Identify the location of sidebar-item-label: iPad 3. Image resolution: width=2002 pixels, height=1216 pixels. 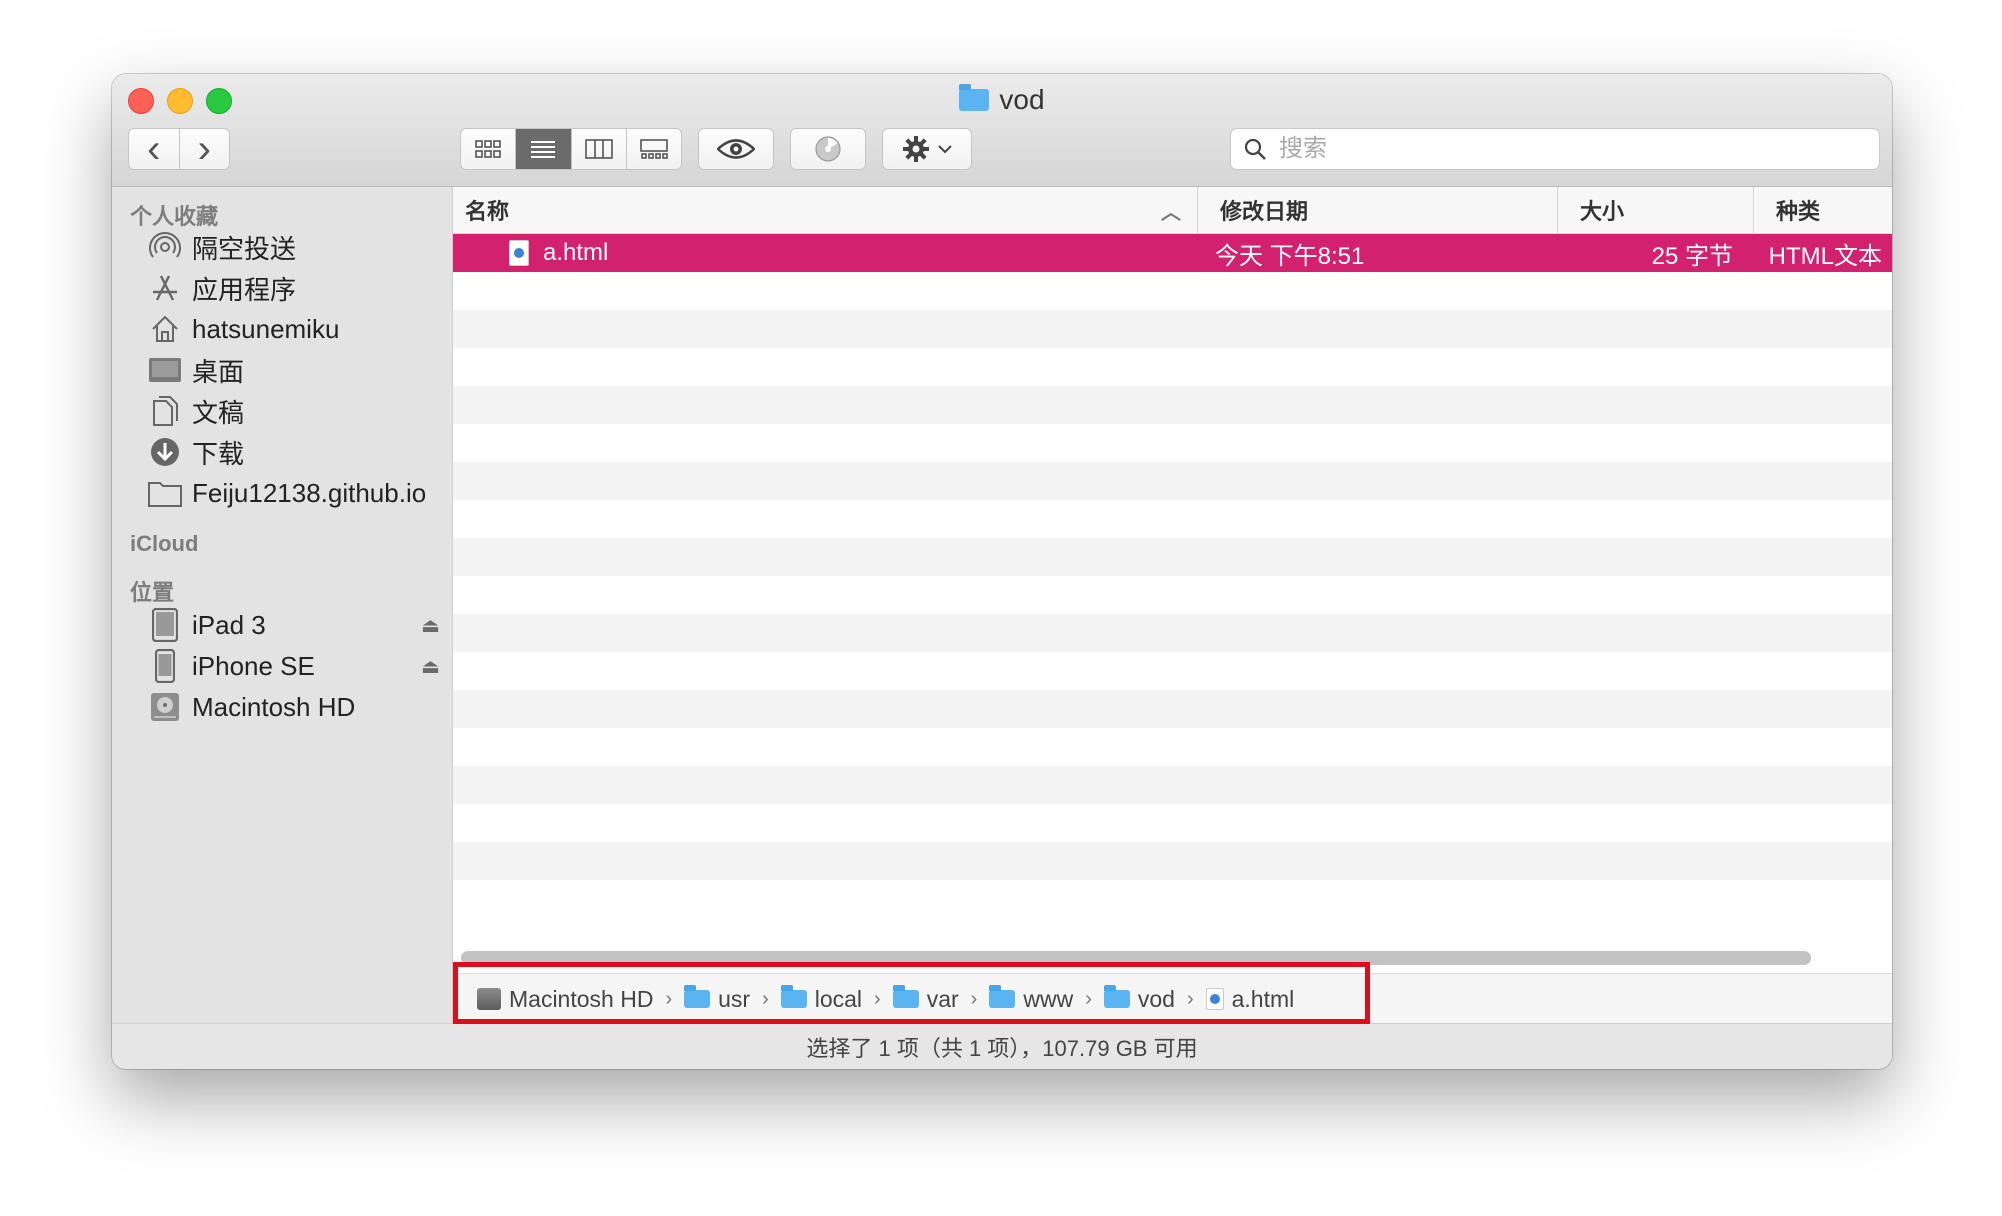
(229, 624).